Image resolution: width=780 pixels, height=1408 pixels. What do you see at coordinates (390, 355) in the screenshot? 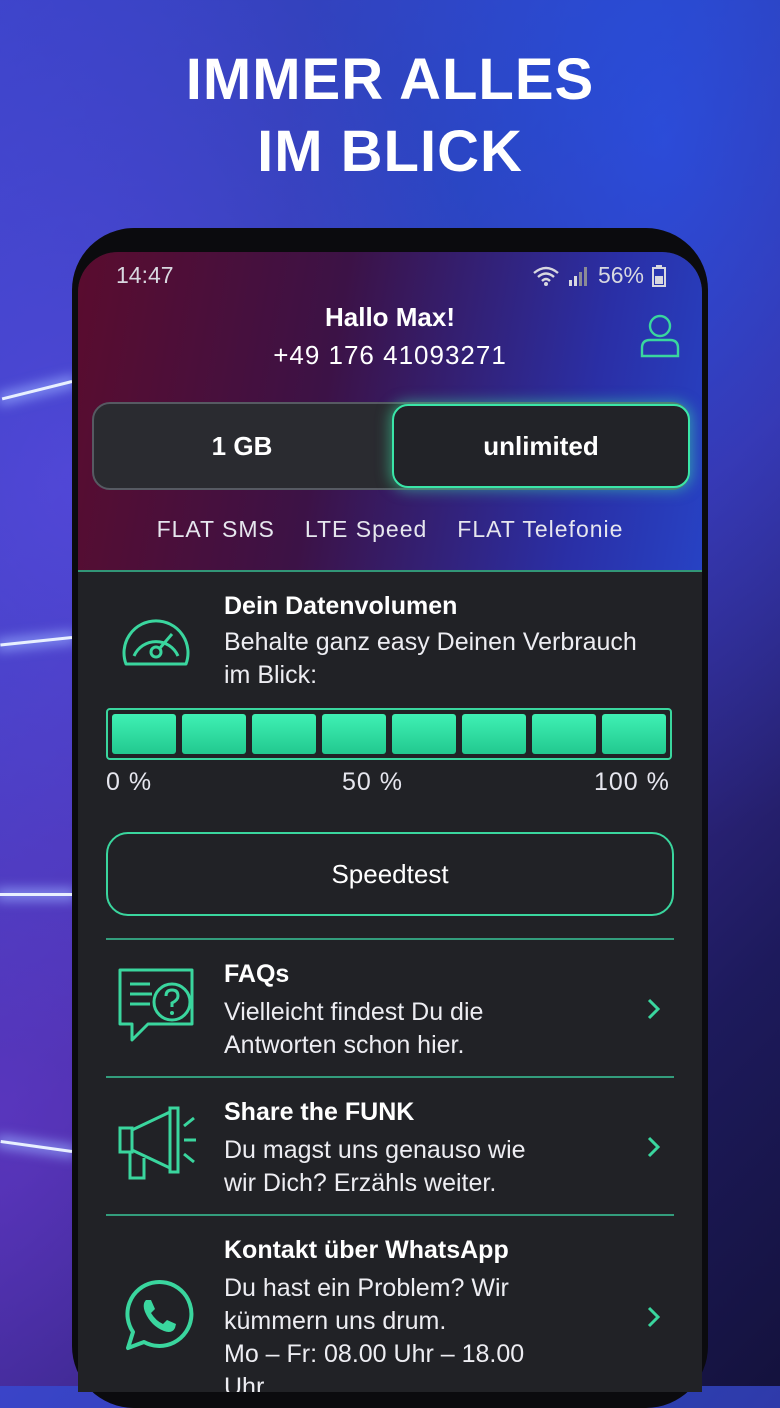
I see `phone-number: +49 176 41093271` at bounding box center [390, 355].